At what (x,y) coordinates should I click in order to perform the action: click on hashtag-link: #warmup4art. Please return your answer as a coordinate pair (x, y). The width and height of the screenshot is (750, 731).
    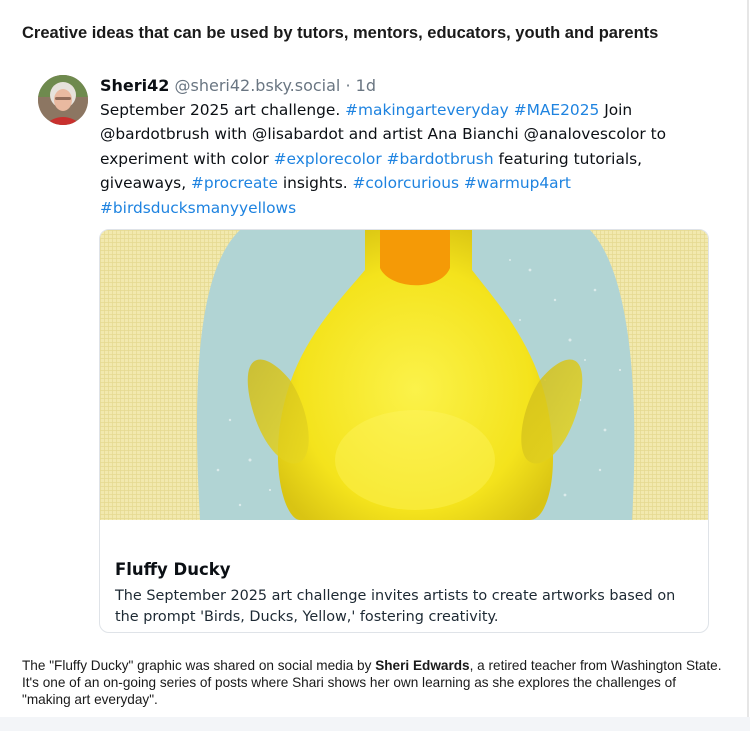
    Looking at the image, I should click on (517, 183).